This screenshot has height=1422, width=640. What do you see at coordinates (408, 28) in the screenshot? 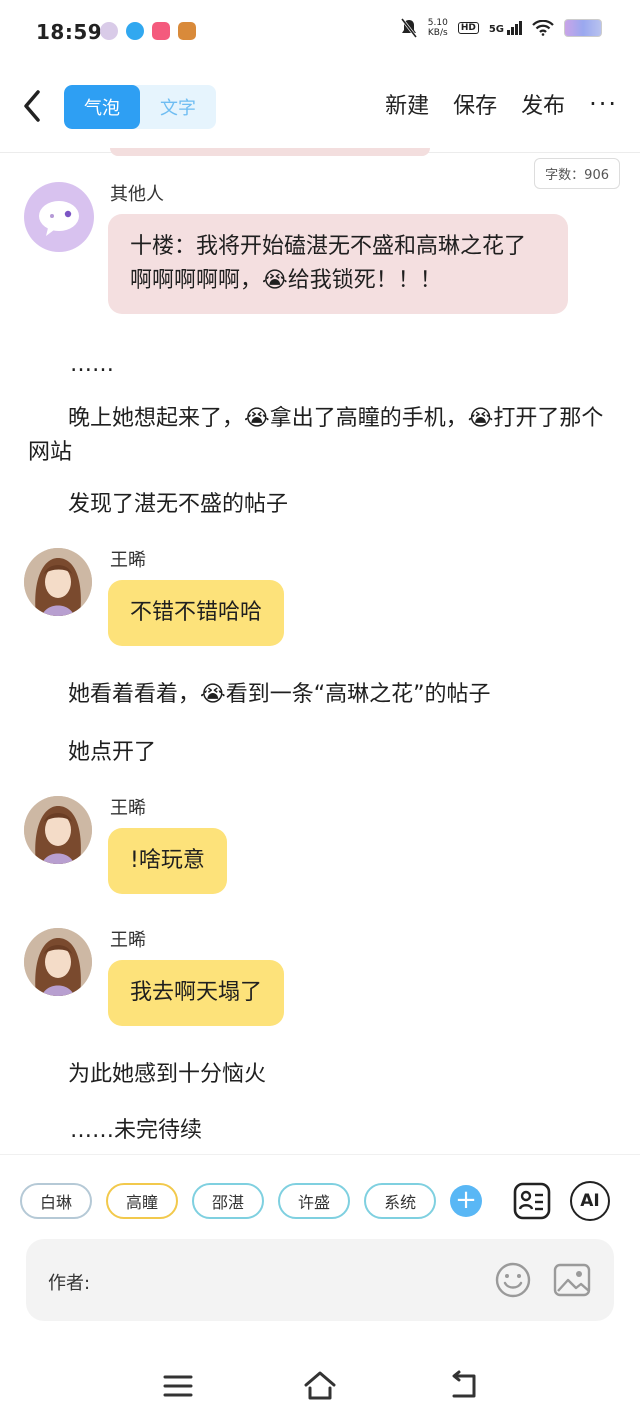
I see `mute-icon` at bounding box center [408, 28].